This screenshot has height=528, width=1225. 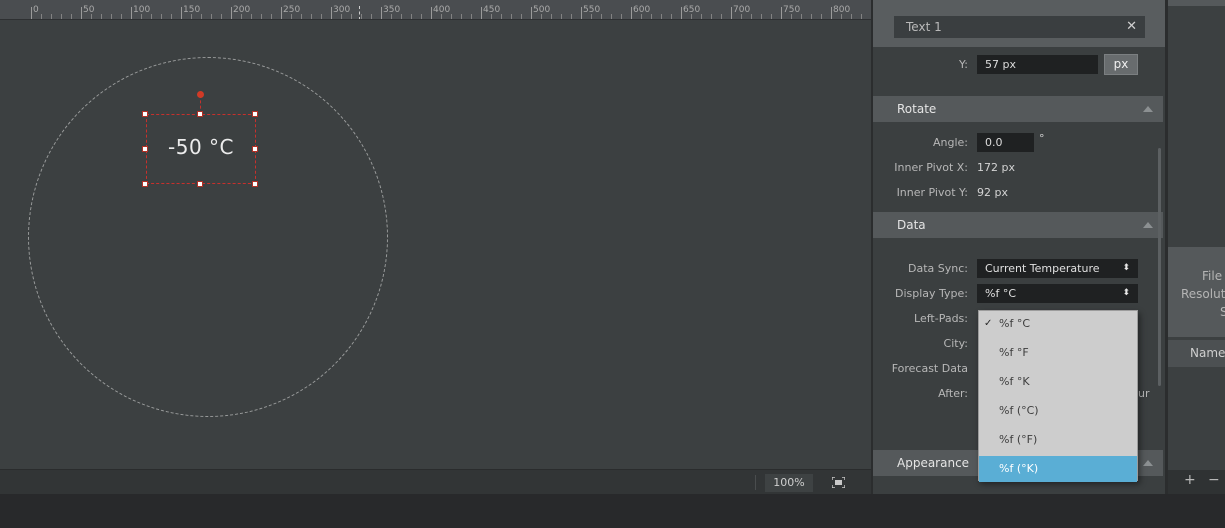 What do you see at coordinates (255, 149) in the screenshot?
I see `resize-handle-right` at bounding box center [255, 149].